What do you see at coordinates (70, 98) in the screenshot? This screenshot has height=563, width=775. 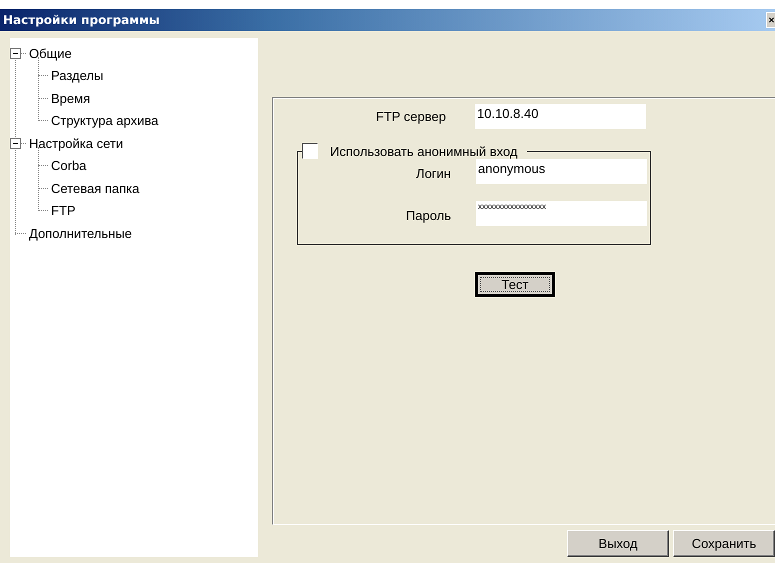 I see `tree-item: Время` at bounding box center [70, 98].